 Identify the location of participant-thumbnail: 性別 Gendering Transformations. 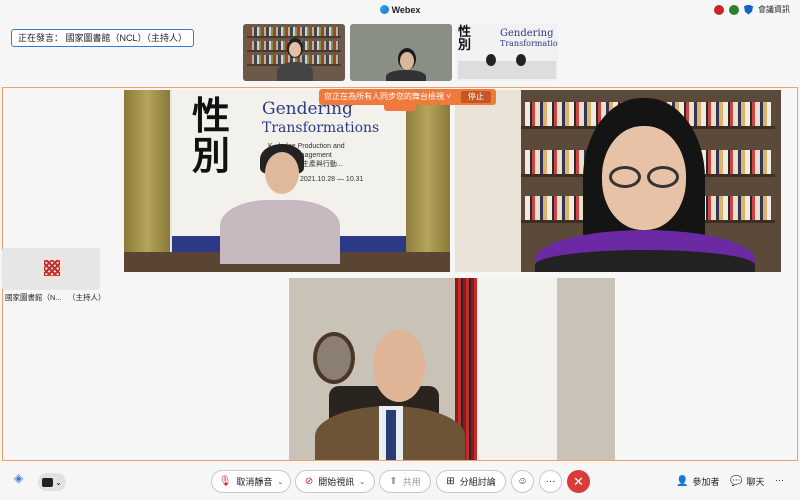
(507, 52).